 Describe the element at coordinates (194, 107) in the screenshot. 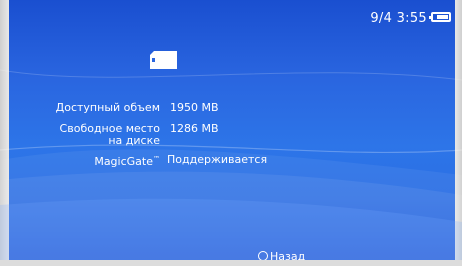

I see `info-value: 1950 MB` at that location.